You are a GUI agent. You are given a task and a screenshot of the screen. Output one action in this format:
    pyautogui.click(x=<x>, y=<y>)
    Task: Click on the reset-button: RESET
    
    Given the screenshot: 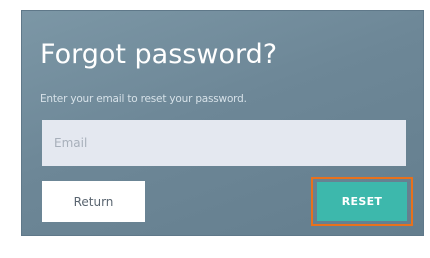 What is the action you would take?
    pyautogui.click(x=362, y=201)
    